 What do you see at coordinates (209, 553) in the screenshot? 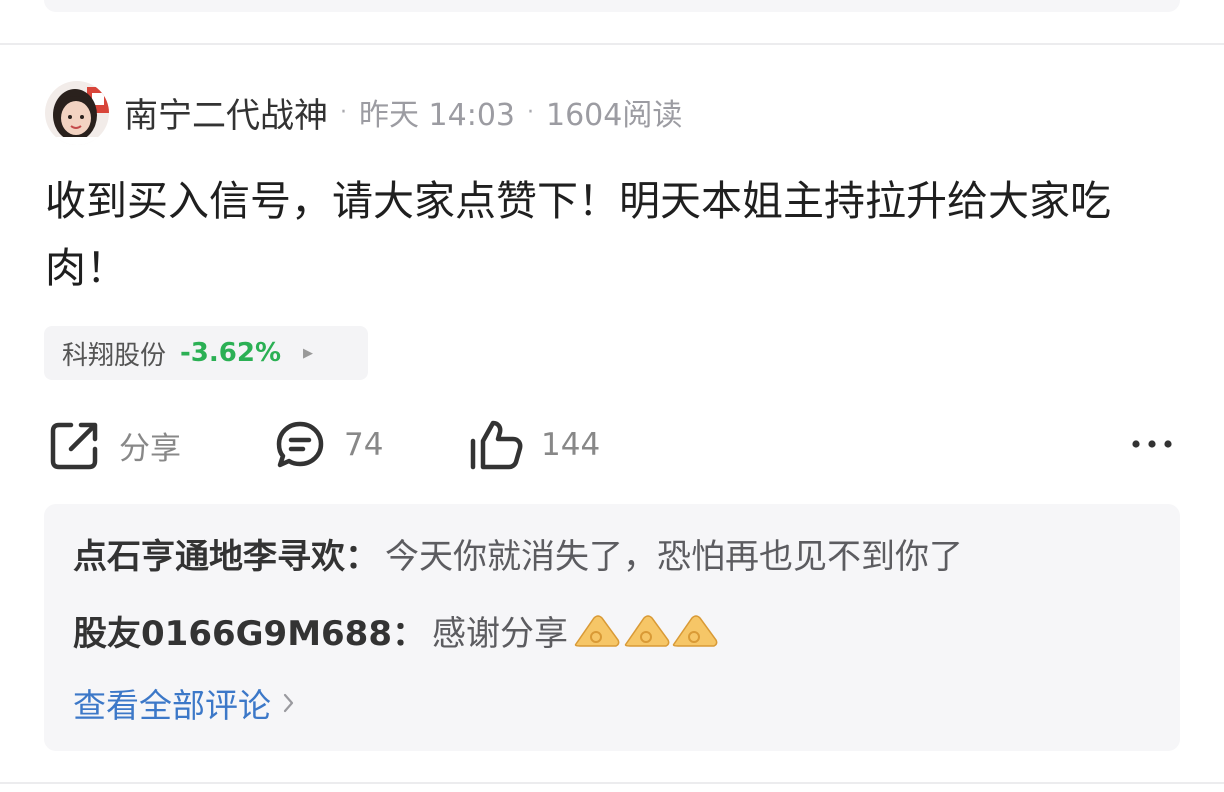
I see `comment-user: 点石亨通地李寻欢` at bounding box center [209, 553].